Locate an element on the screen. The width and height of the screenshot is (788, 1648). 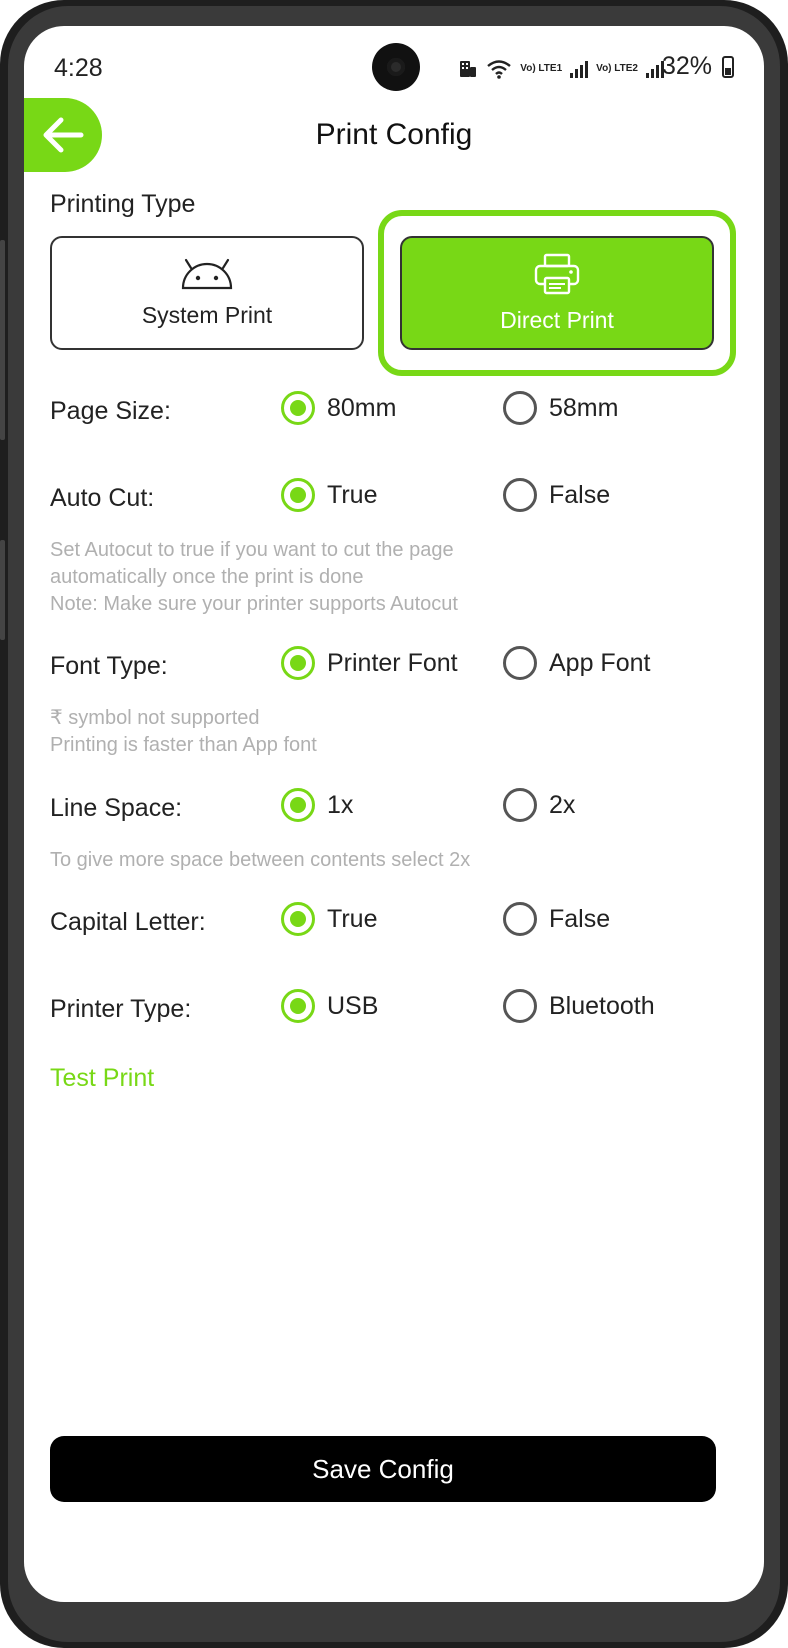
font-type-printer-radio: Printer Font is located at coordinates (369, 663).